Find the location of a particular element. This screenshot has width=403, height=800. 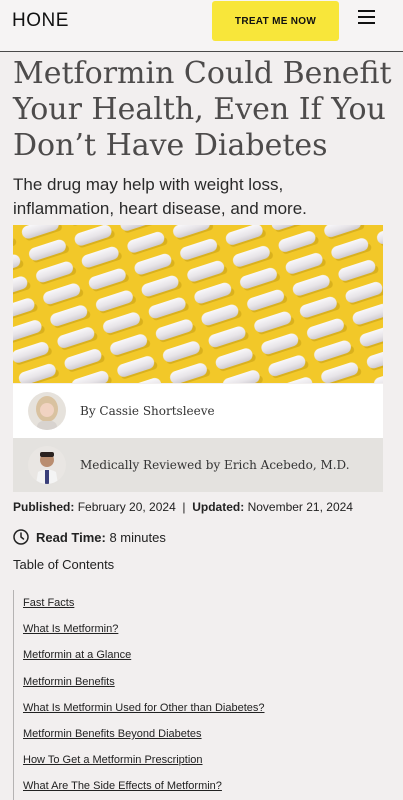

updated-label: Updated: is located at coordinates (218, 507).